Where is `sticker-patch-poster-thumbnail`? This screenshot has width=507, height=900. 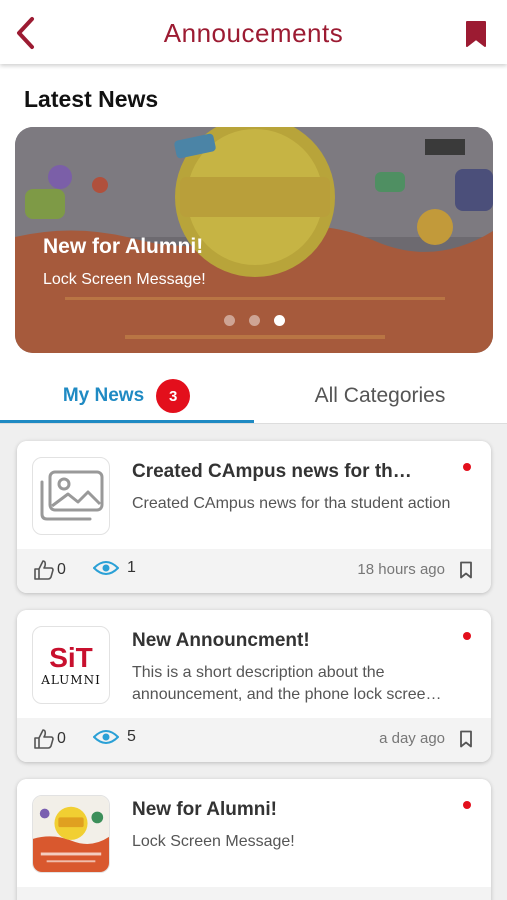
sticker-patch-poster-thumbnail is located at coordinates (71, 834).